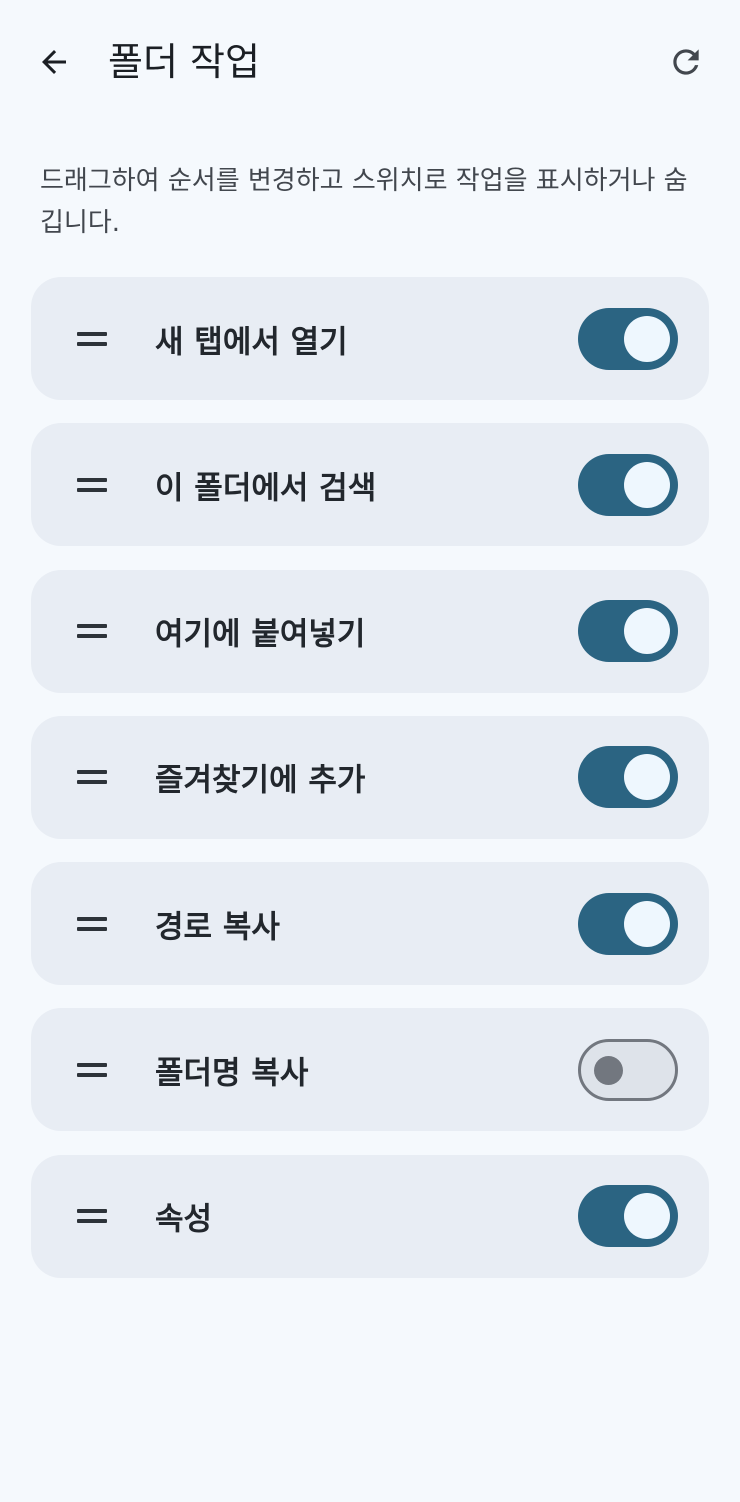  Describe the element at coordinates (266, 488) in the screenshot. I see `action-label: 이 폴더에서 검색` at that location.